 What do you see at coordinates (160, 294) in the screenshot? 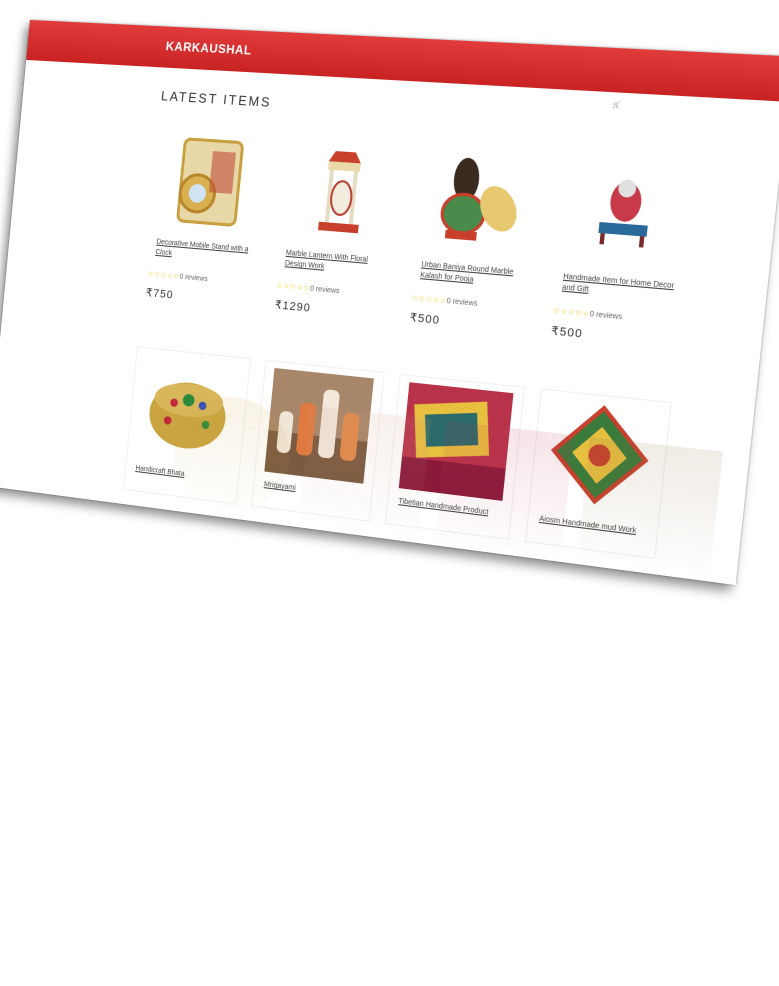
I see `product-price: ₹750` at bounding box center [160, 294].